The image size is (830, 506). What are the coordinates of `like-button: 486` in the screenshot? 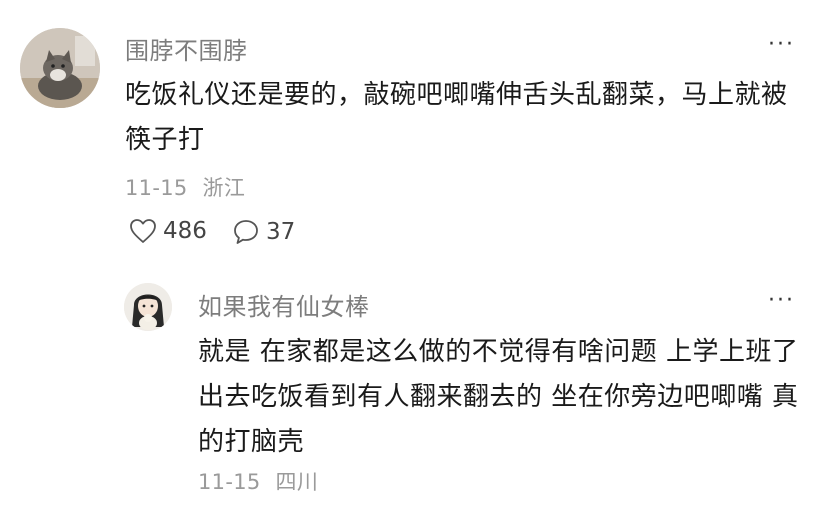 It's located at (168, 231).